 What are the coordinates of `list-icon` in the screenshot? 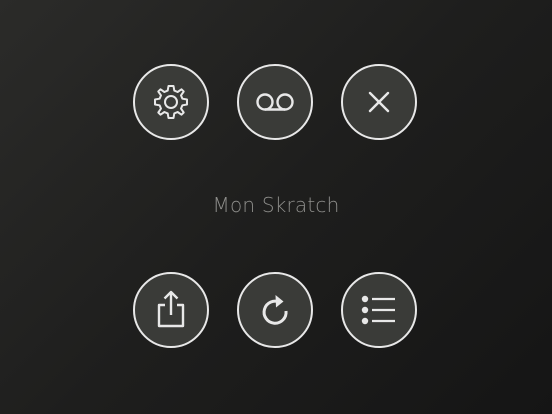 It's located at (378, 310).